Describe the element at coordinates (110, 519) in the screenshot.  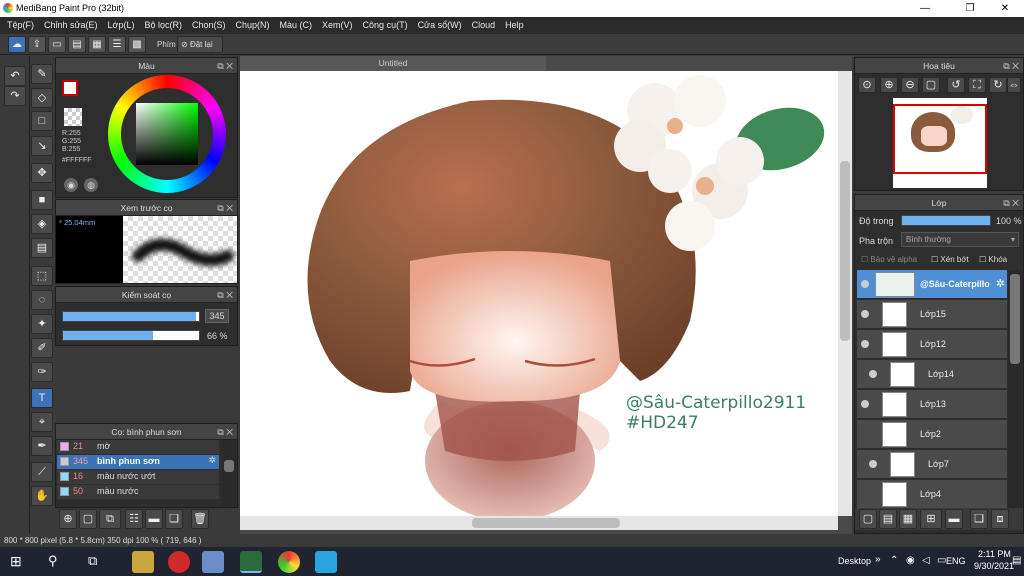
I see `copy-brush-icon: ⧉` at that location.